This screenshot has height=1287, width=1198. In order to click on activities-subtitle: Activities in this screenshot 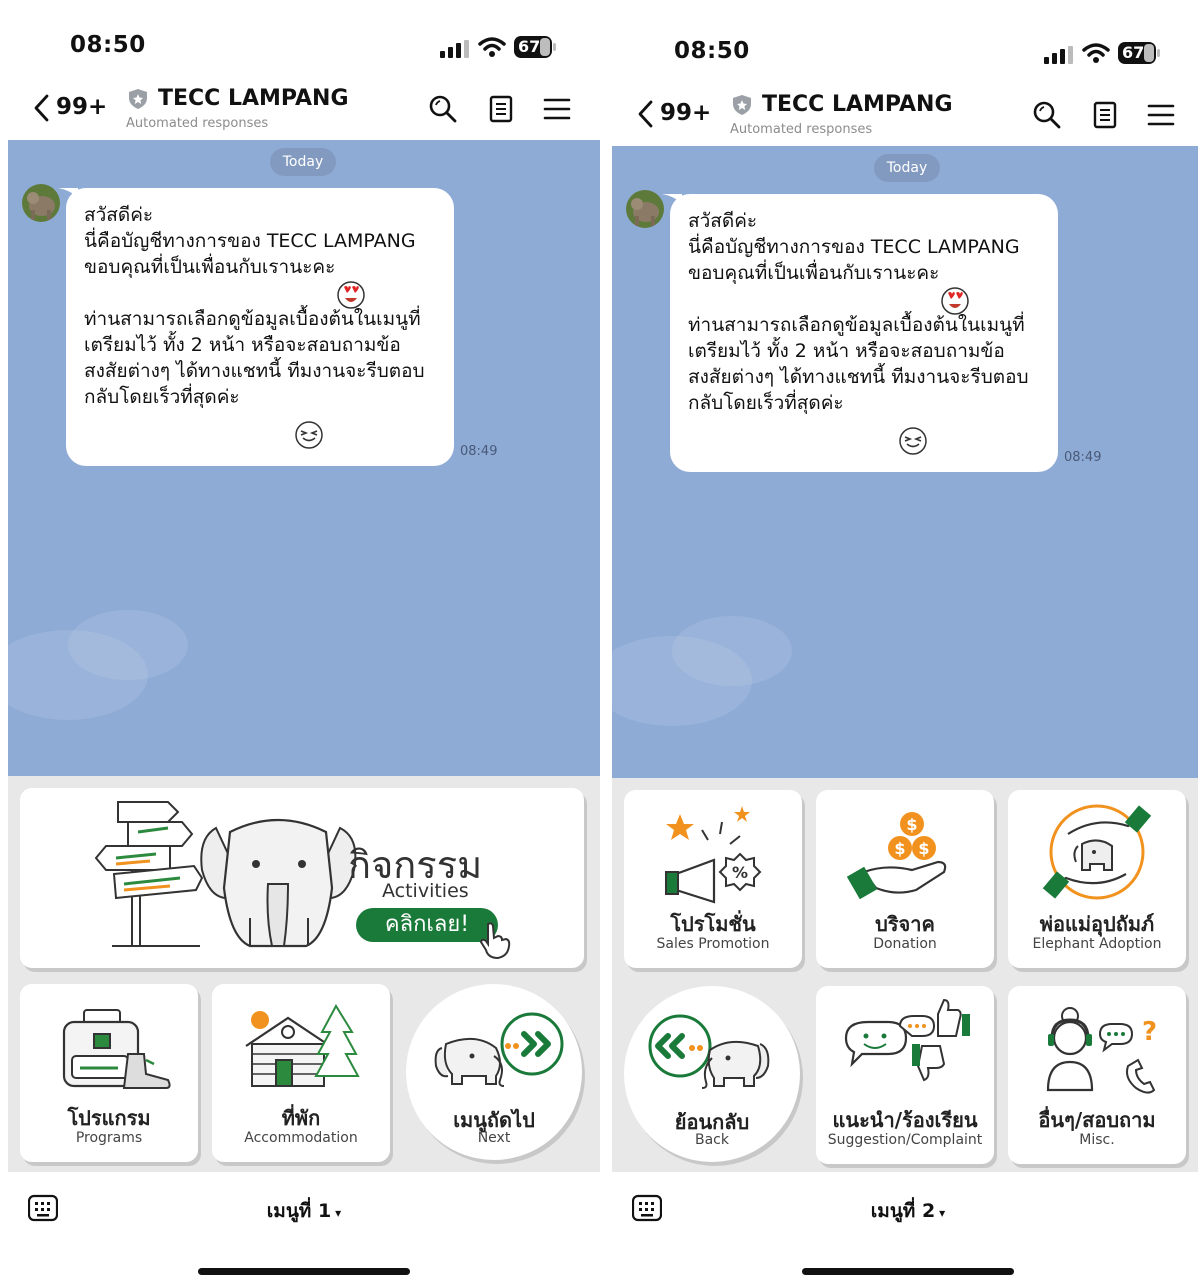, I will do `click(425, 891)`.